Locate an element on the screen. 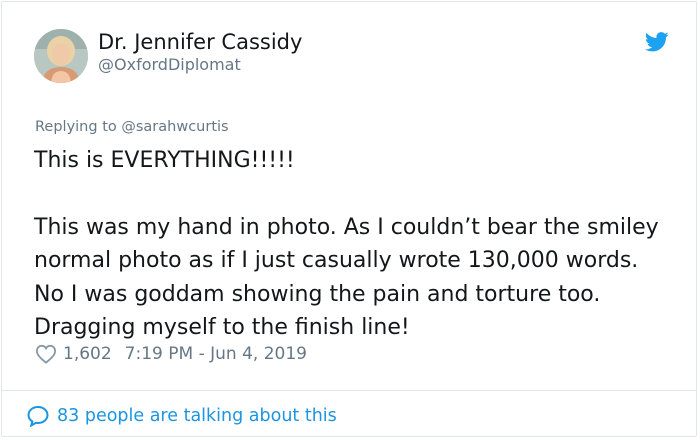  avatar-image is located at coordinates (61, 56).